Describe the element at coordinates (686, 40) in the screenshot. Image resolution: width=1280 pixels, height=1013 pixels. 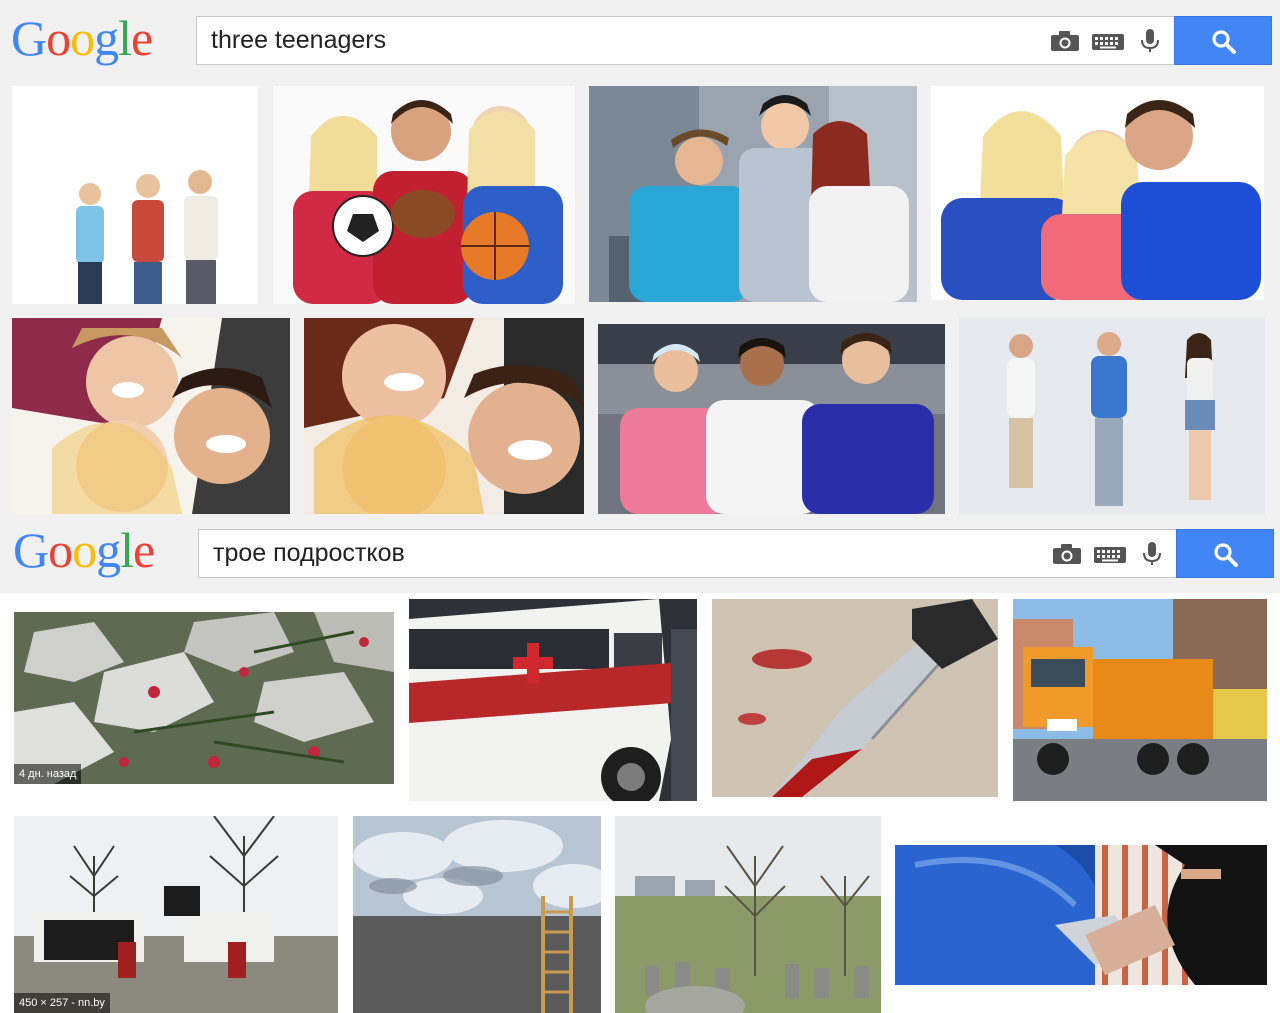
I see `search-box: three teenagers` at that location.